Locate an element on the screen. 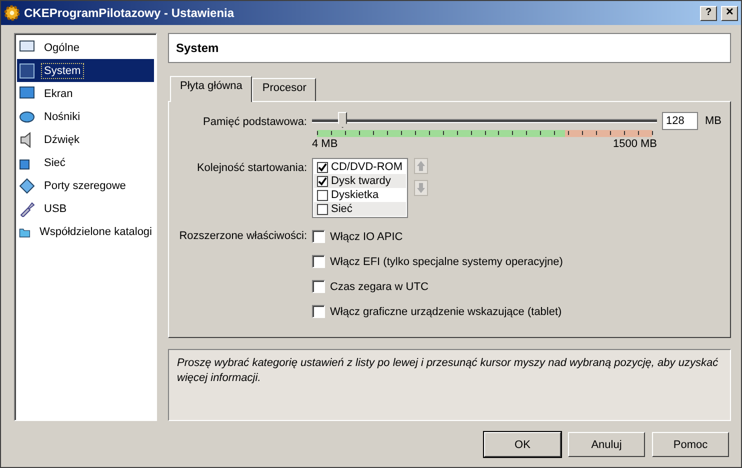  help-button: ? is located at coordinates (708, 13).